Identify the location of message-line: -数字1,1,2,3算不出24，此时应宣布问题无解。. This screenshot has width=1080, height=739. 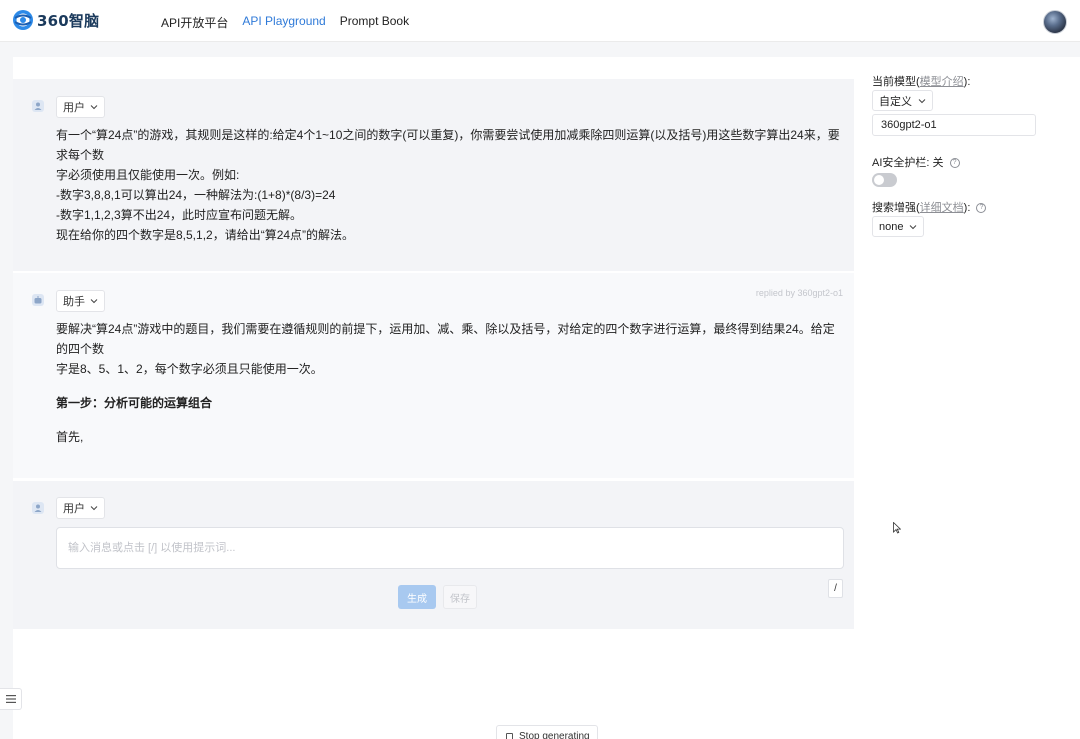
(179, 215).